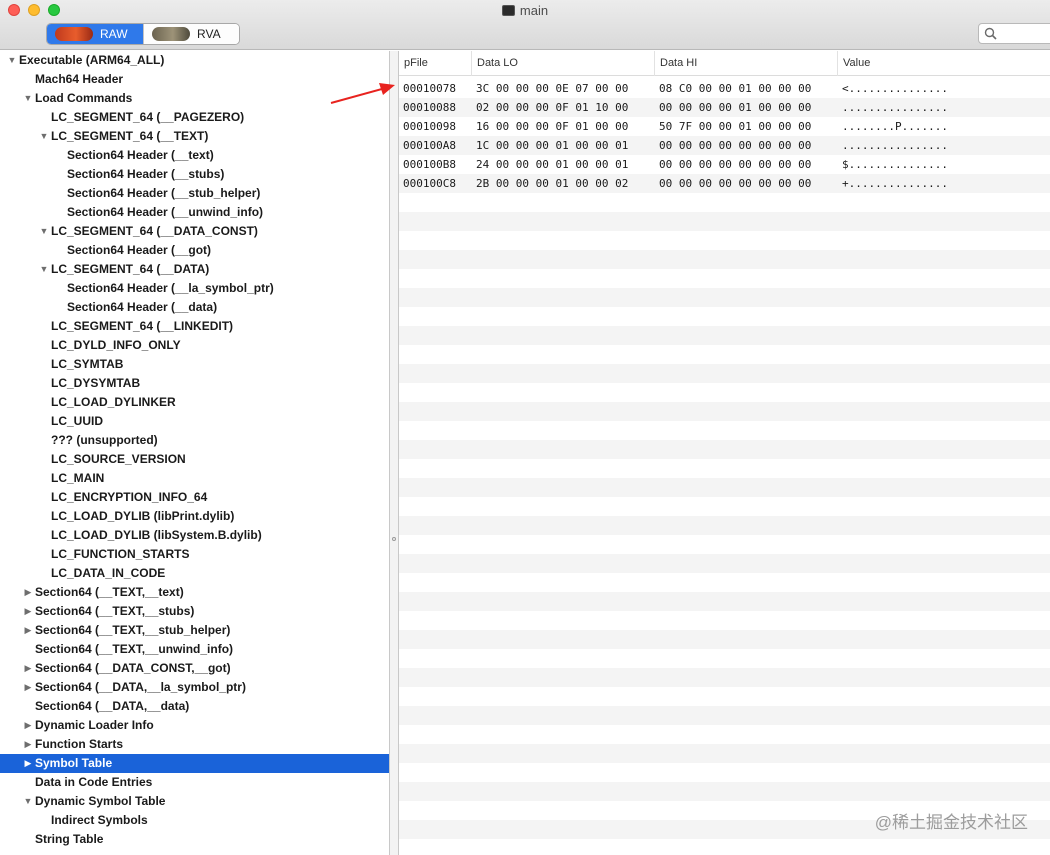 This screenshot has height=855, width=1050. Describe the element at coordinates (429, 88) in the screenshot. I see `cell-pfile: 00010078` at that location.